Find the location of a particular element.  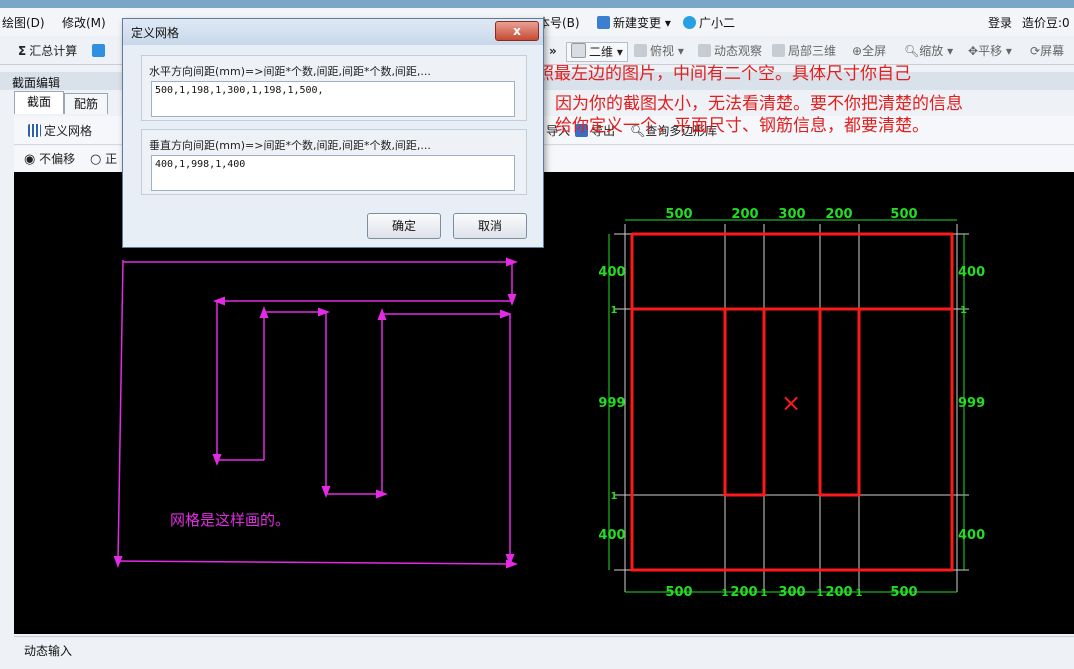

define-grid-label: 定义网格 is located at coordinates (68, 131).